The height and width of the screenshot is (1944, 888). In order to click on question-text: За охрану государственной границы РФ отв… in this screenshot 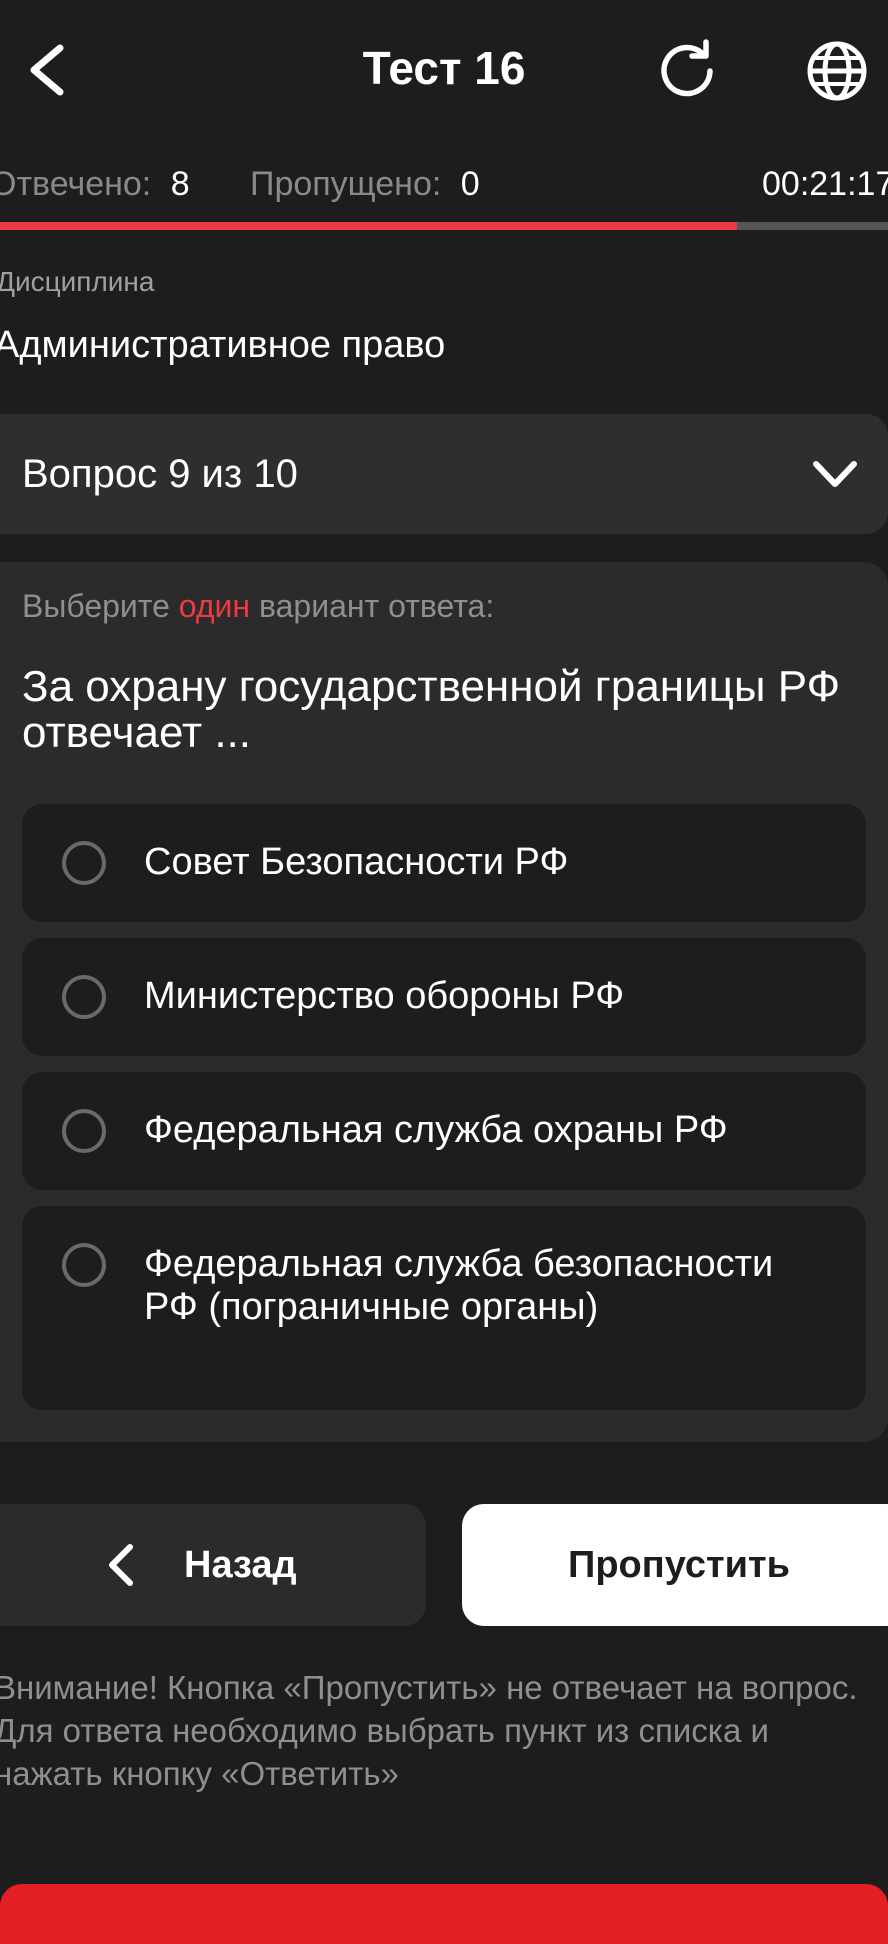, I will do `click(431, 709)`.